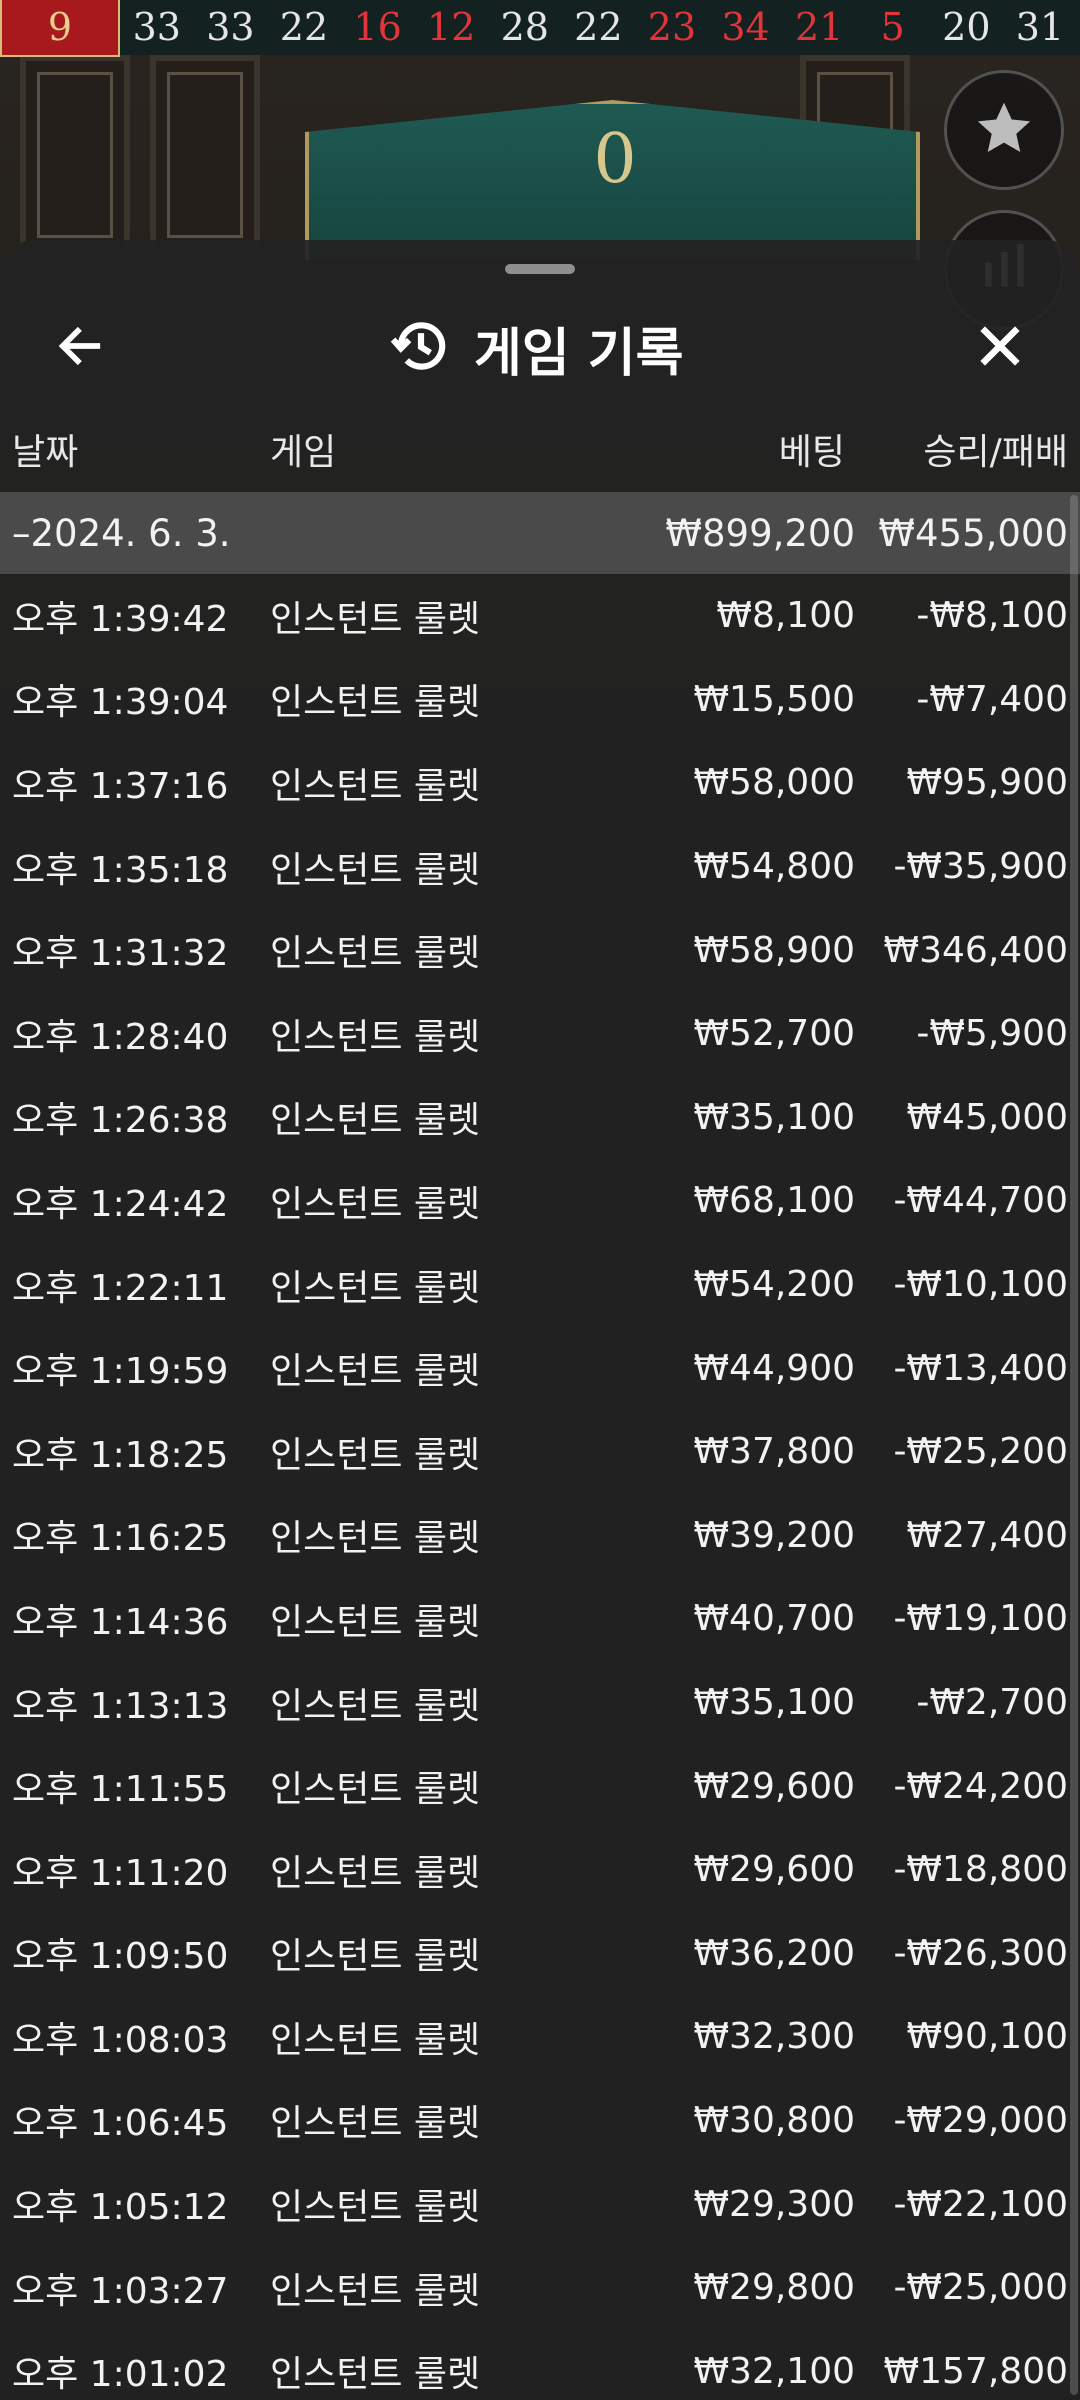 This screenshot has width=1080, height=2400. I want to click on row-result: -₩35,900, so click(980, 867).